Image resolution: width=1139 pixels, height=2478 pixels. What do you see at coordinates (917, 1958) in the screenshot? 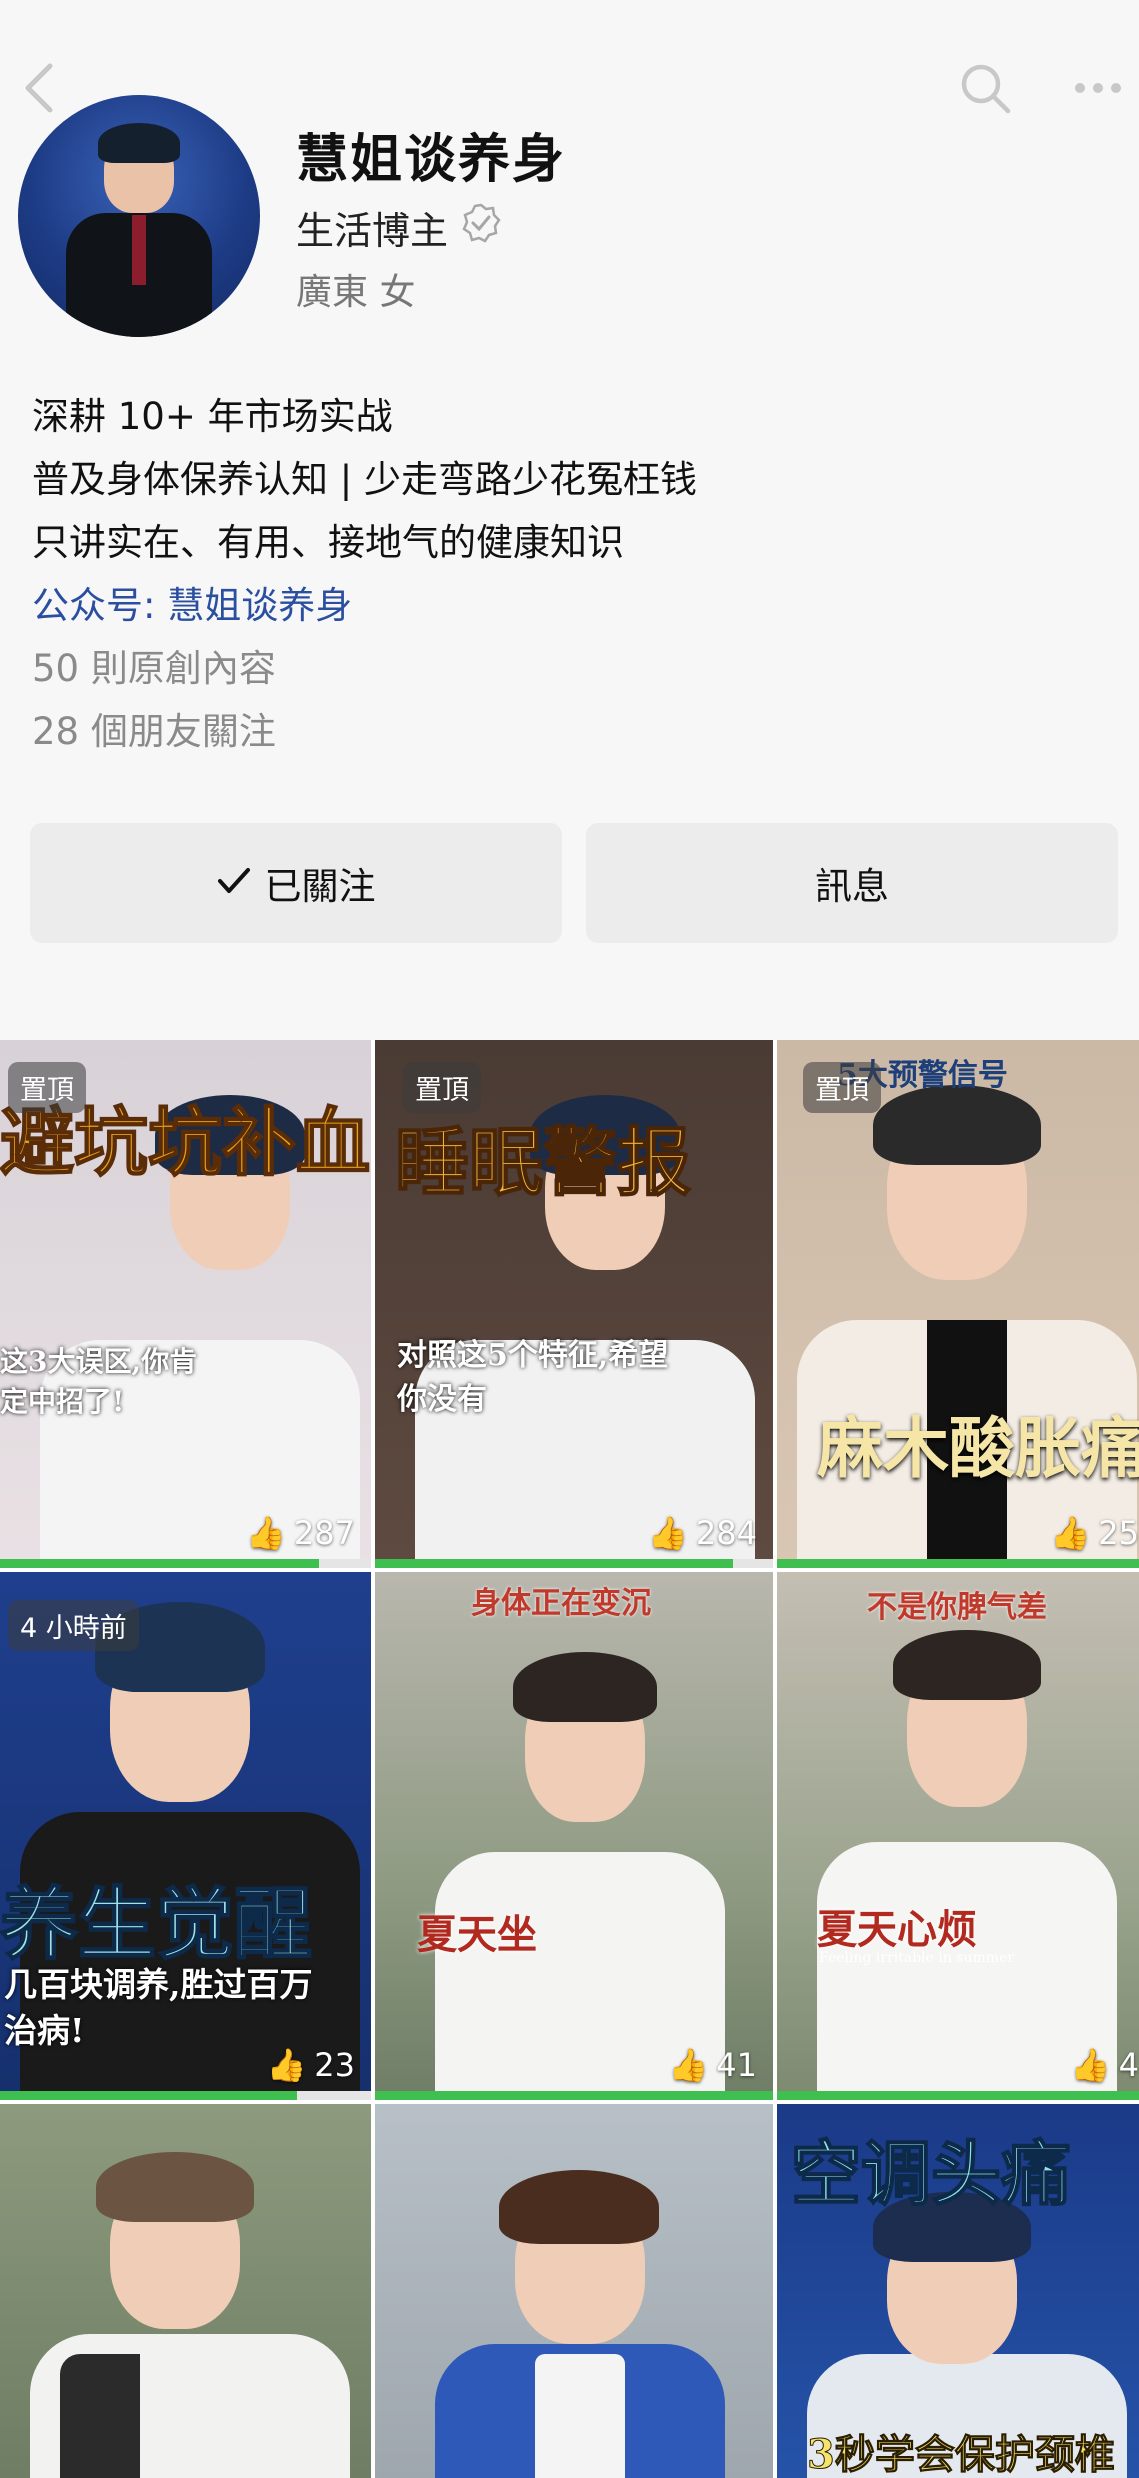
I see `video-caption-subtitle: Feeling irritable in summer` at bounding box center [917, 1958].